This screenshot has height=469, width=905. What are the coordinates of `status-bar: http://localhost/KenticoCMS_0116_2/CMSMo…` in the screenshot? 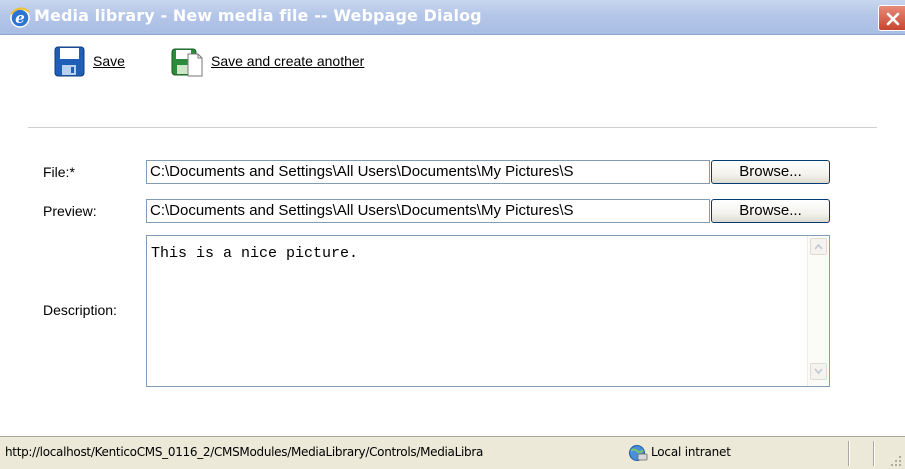 It's located at (452, 452).